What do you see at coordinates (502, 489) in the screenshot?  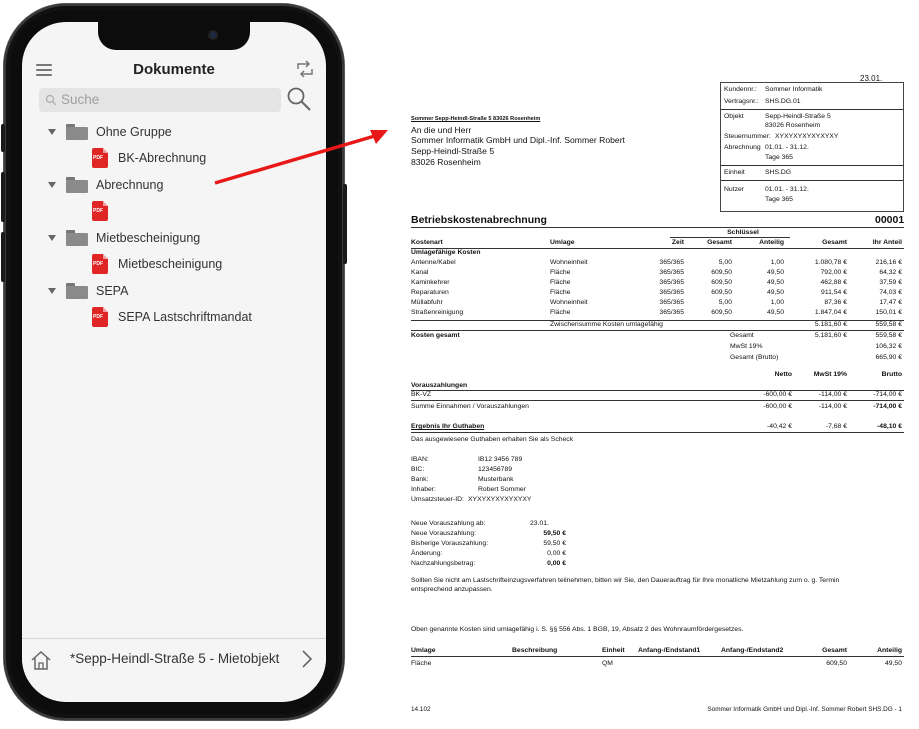 I see `bank-value: Robert Sommer` at bounding box center [502, 489].